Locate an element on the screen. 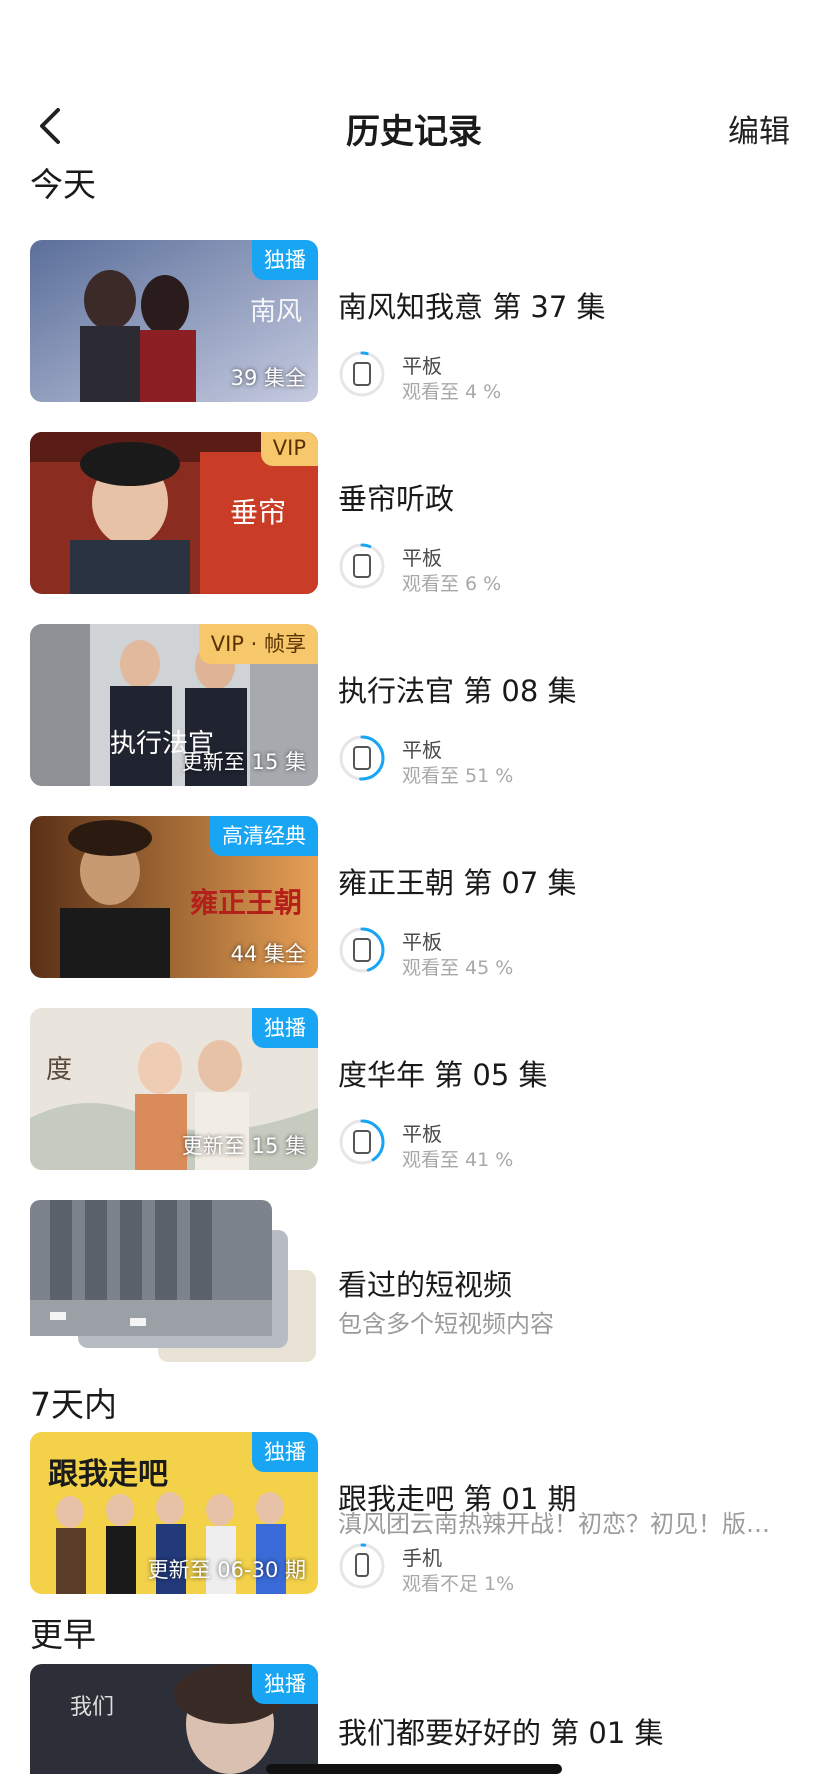  item-title: 我们都要好好的 第 01 集 is located at coordinates (501, 1733).